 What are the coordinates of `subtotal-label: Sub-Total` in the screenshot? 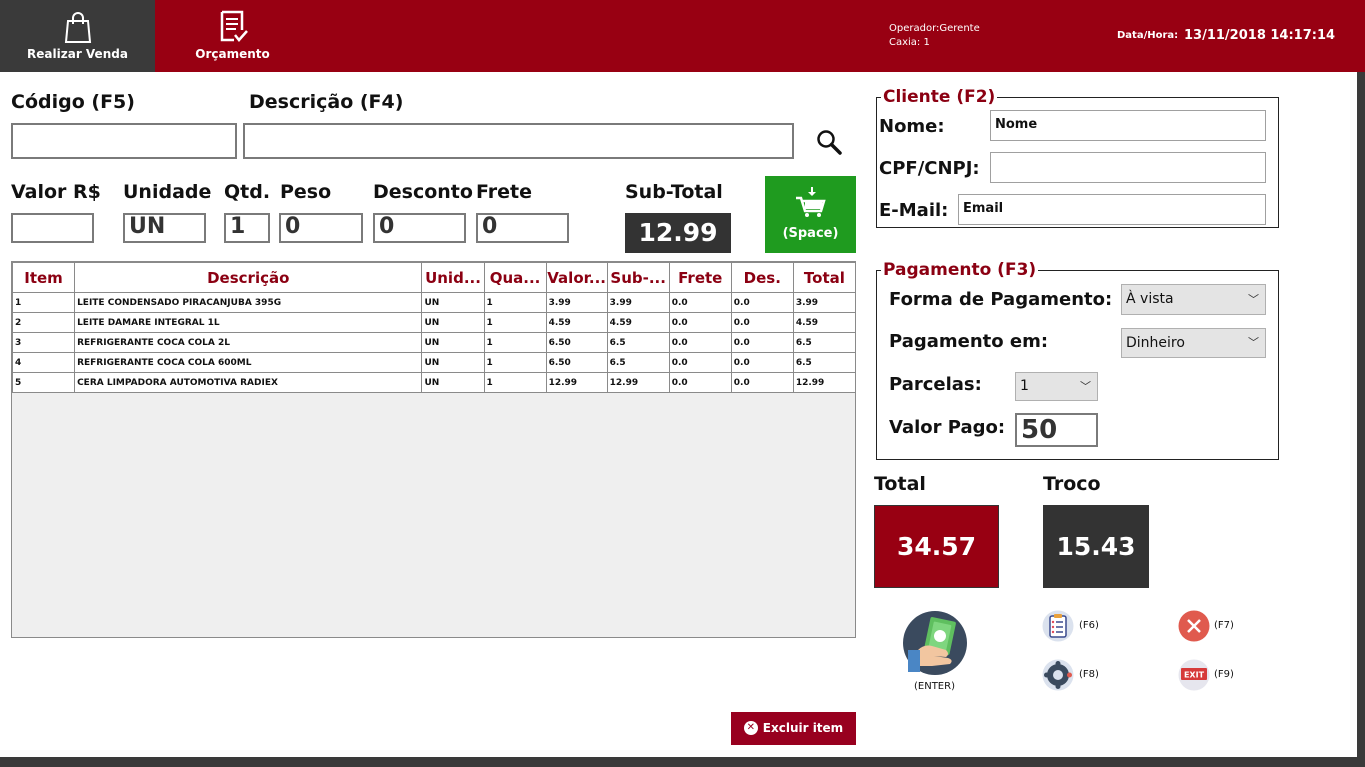 It's located at (674, 192).